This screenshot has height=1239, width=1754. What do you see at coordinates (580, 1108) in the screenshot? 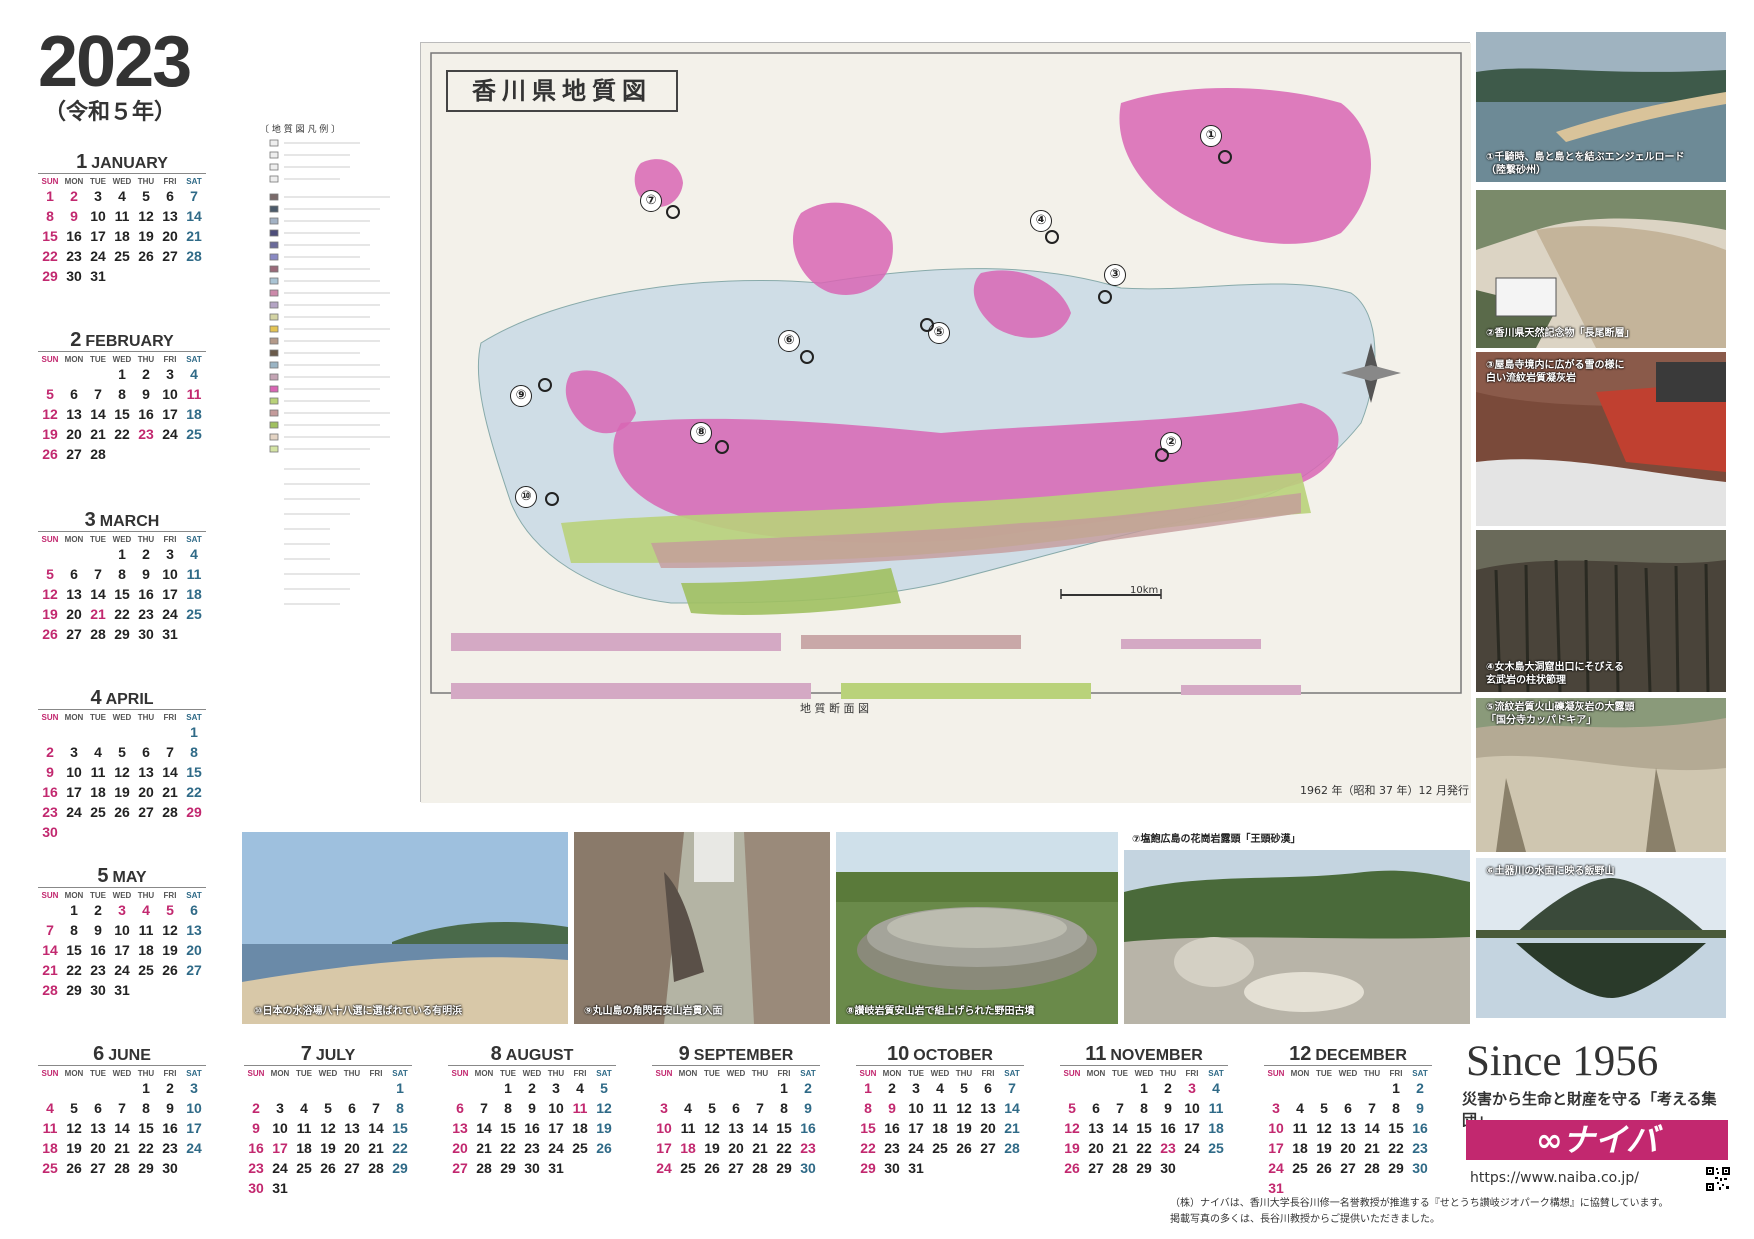
I see `day-cell: 11` at bounding box center [580, 1108].